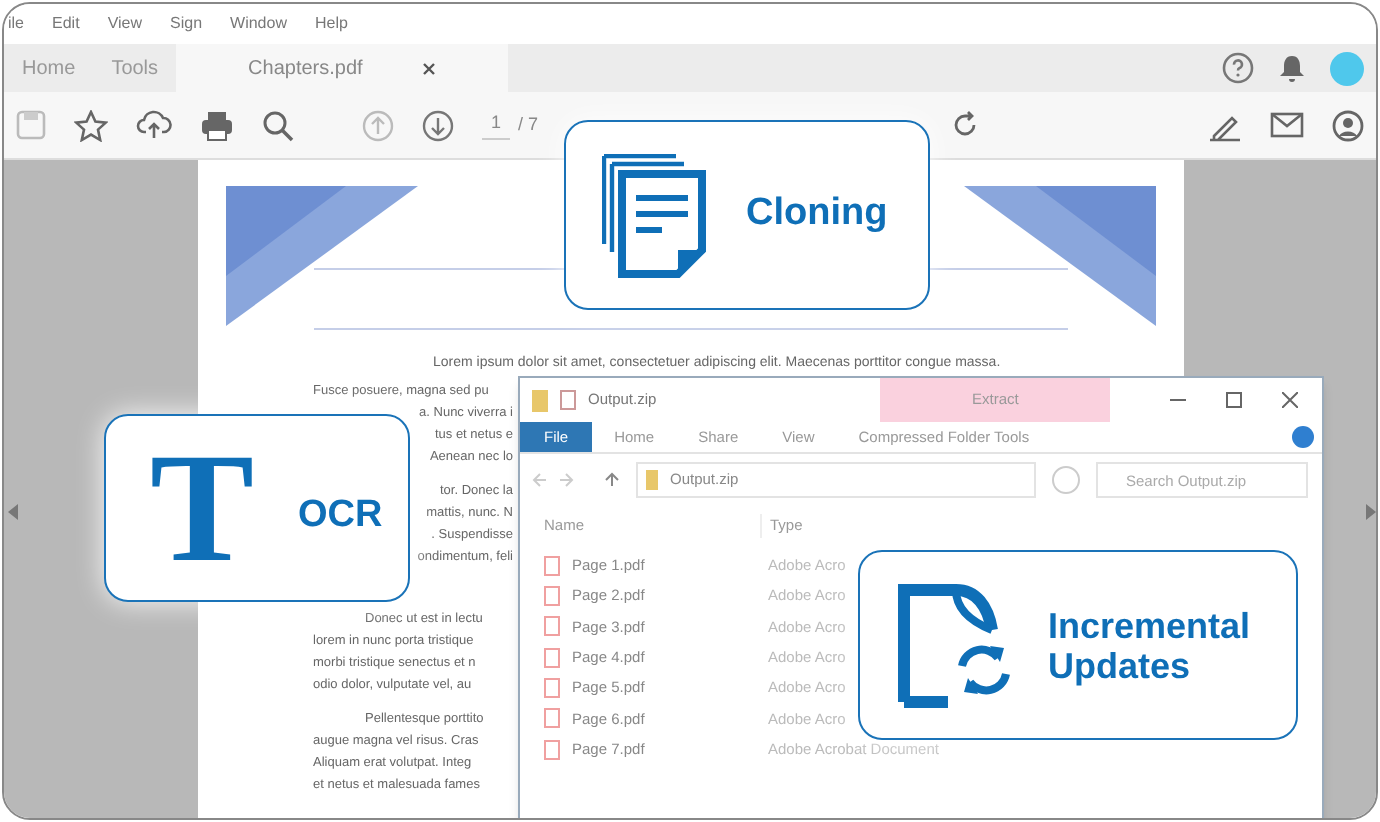 The image size is (1380, 822). What do you see at coordinates (217, 125) in the screenshot?
I see `print-icon` at bounding box center [217, 125].